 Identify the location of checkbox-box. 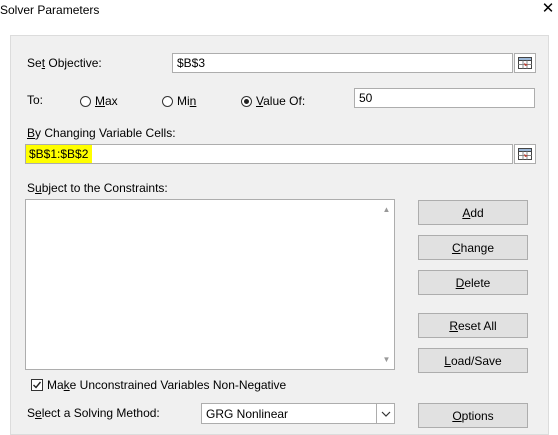
(37, 385).